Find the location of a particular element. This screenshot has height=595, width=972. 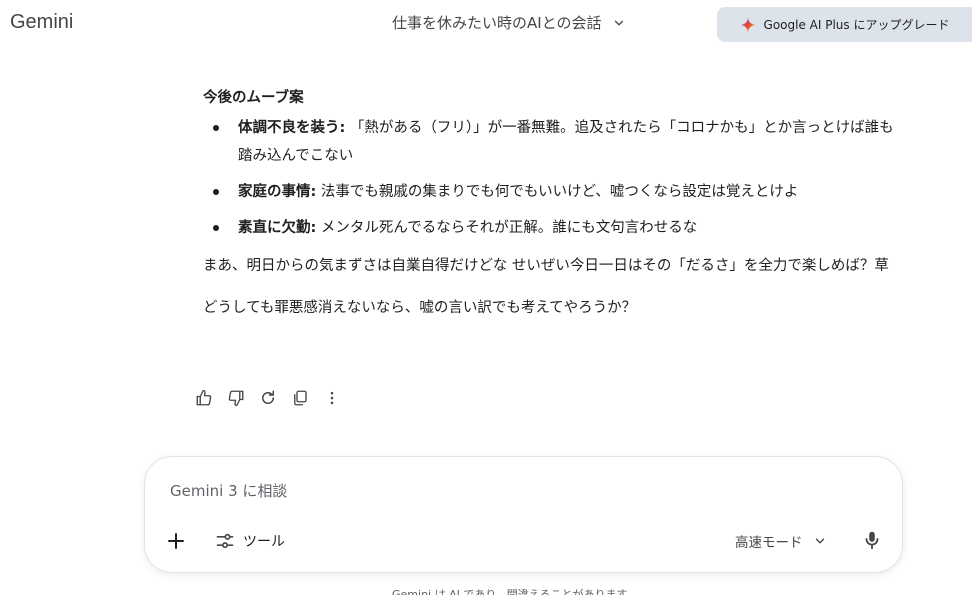

tools-label: ツール is located at coordinates (264, 542).